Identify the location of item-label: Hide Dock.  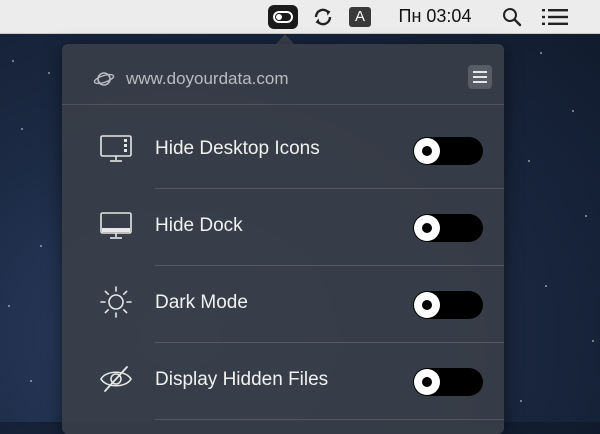
(199, 225).